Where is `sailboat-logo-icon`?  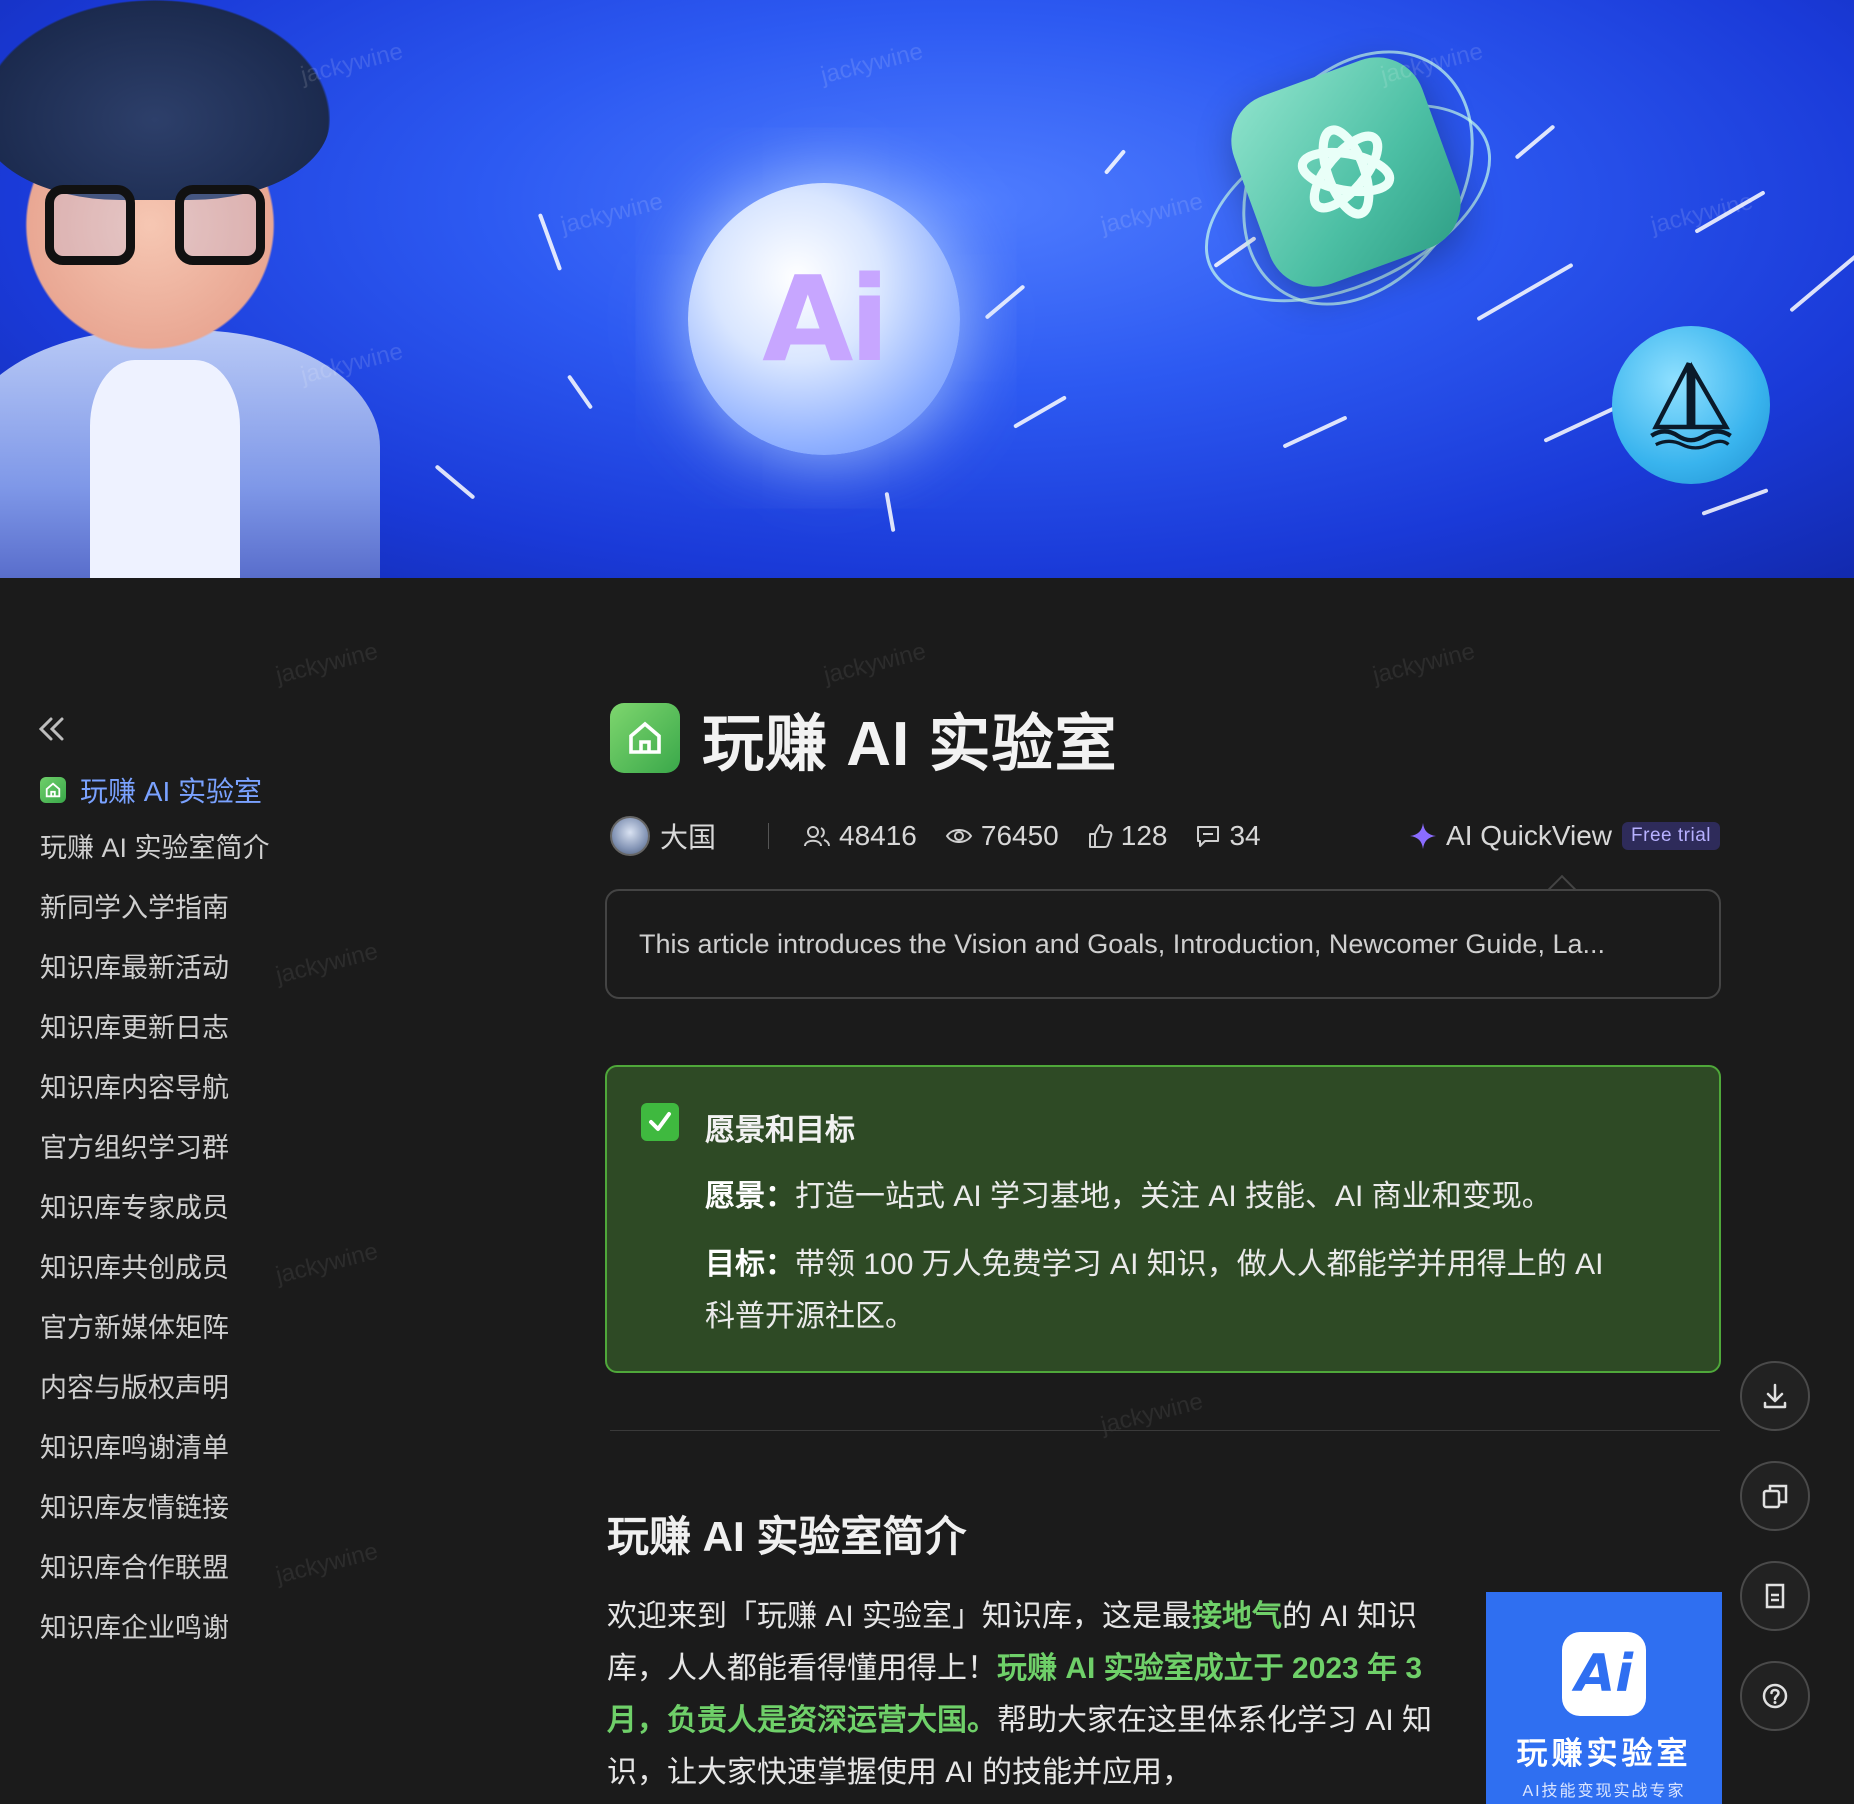
sailboat-logo-icon is located at coordinates (1691, 405).